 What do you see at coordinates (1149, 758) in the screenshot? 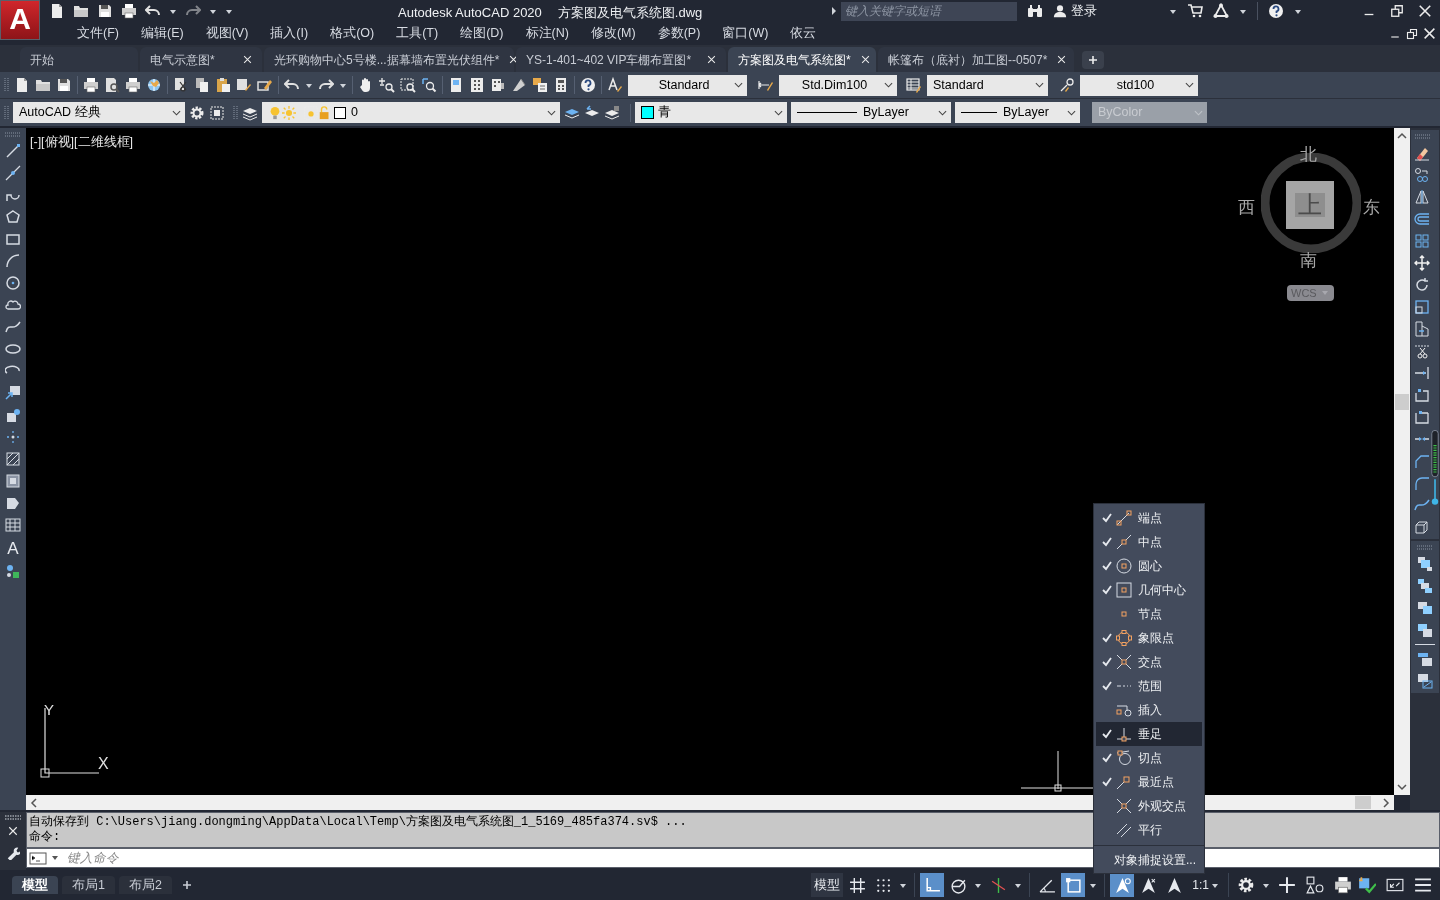
I see `snap-menu-item: 切点` at bounding box center [1149, 758].